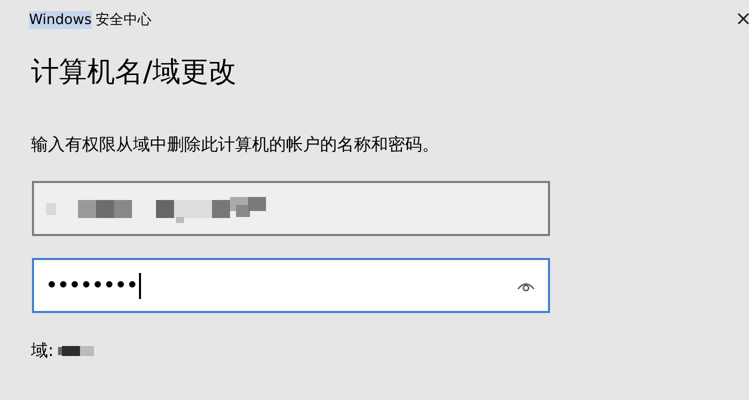 The height and width of the screenshot is (400, 749). I want to click on domain-label: 域:, so click(42, 351).